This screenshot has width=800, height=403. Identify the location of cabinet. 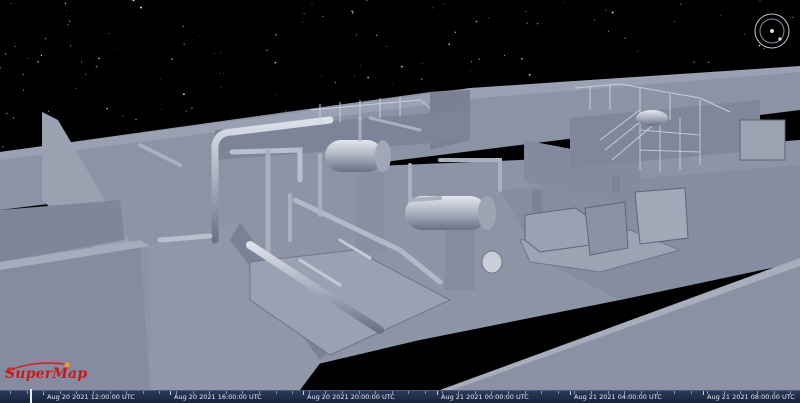
(762, 140).